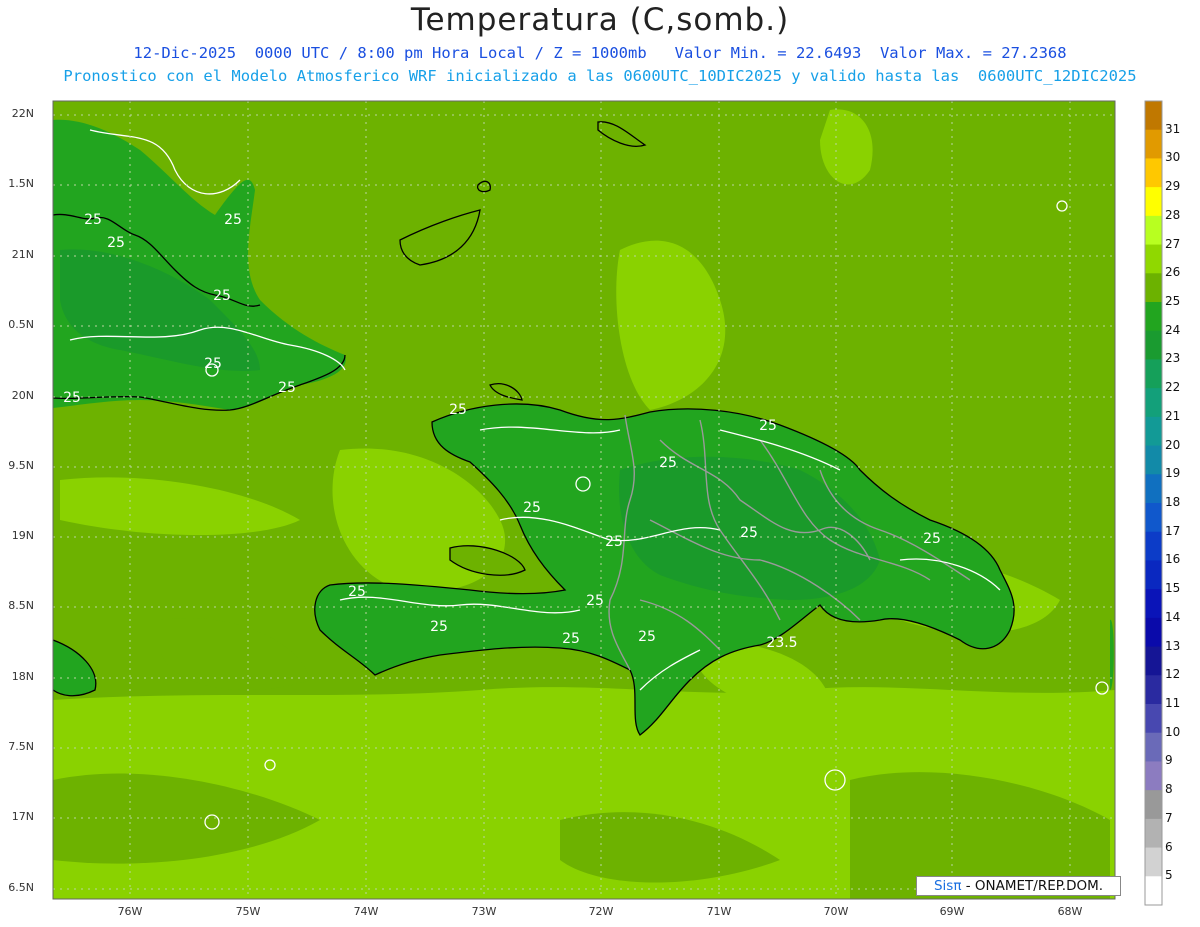  Describe the element at coordinates (1173, 473) in the screenshot. I see `colorbar-label: 19` at that location.